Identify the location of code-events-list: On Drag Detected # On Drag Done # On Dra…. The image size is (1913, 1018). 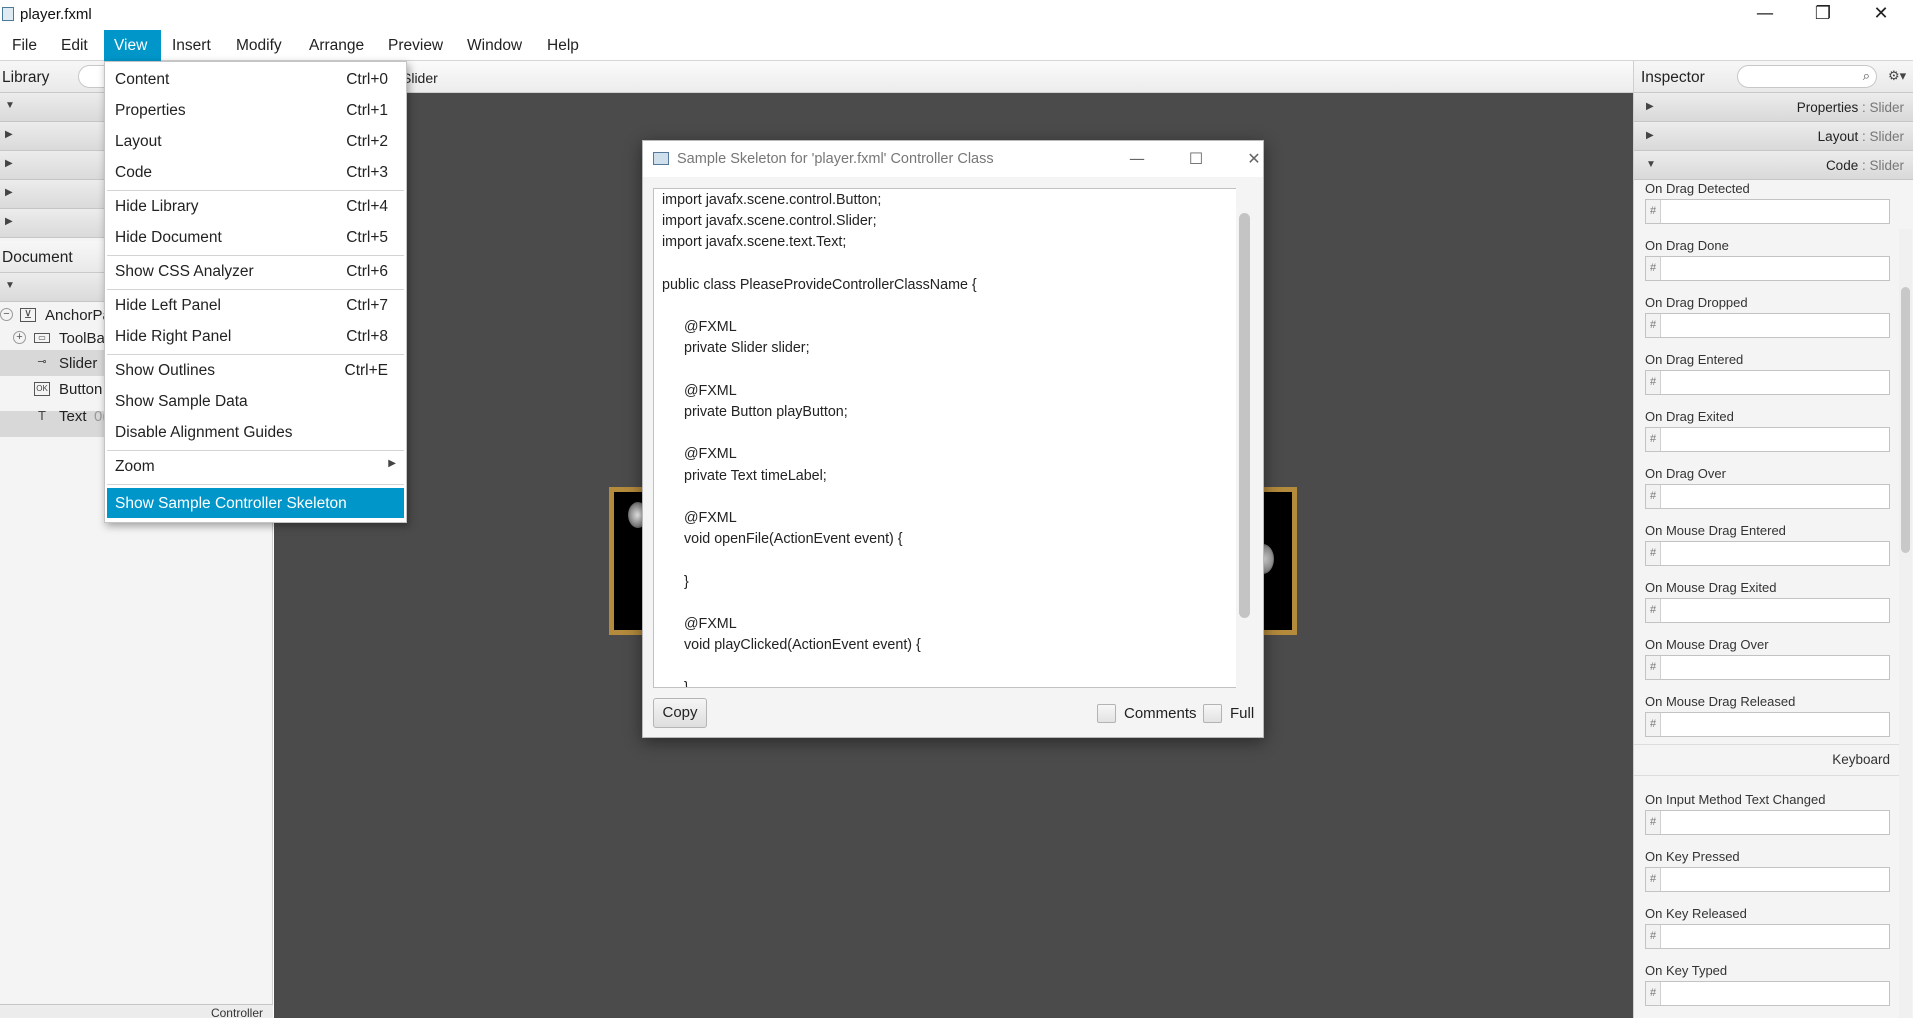
(1773, 599).